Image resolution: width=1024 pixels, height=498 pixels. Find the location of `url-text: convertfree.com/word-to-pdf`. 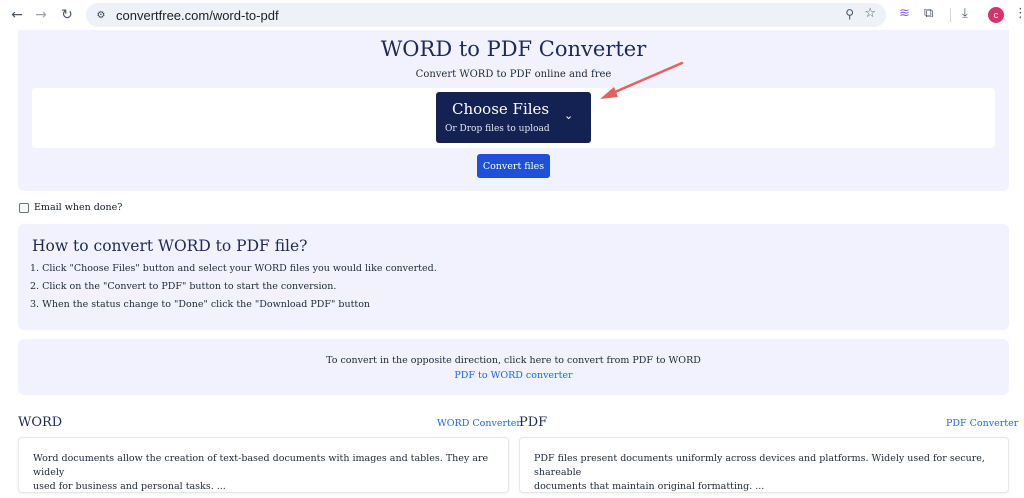

url-text: convertfree.com/word-to-pdf is located at coordinates (197, 15).